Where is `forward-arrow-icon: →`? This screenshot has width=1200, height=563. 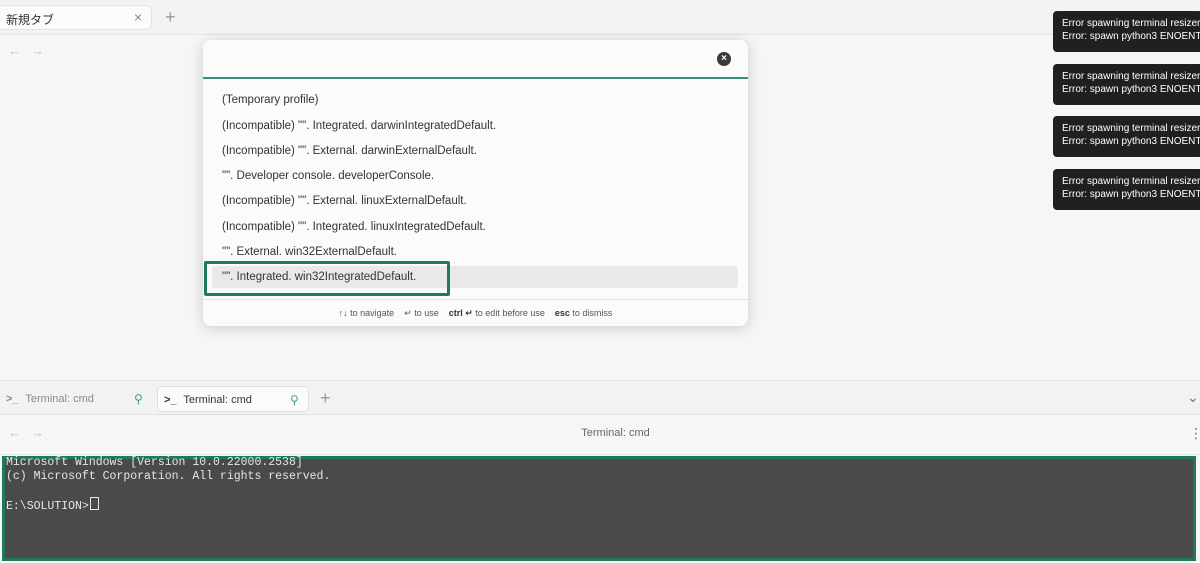 forward-arrow-icon: → is located at coordinates (42, 50).